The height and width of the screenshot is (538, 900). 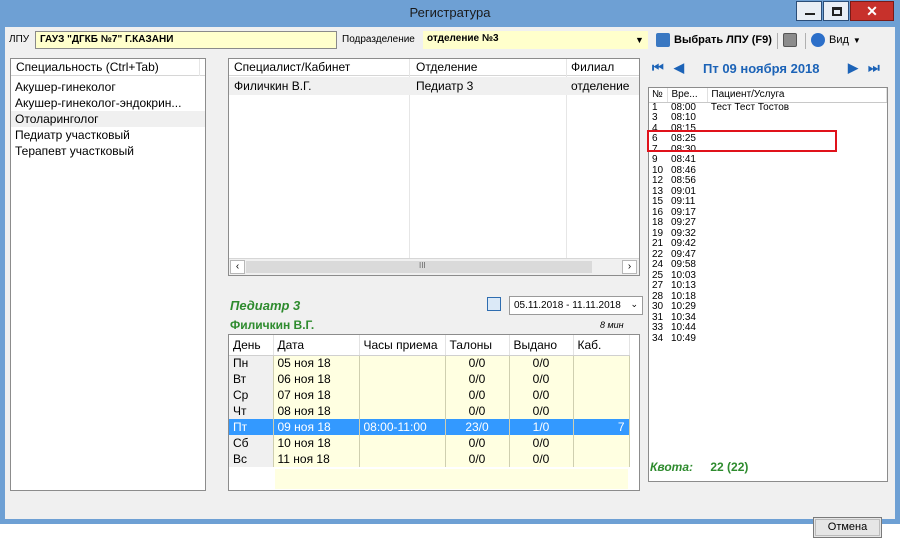 What do you see at coordinates (535, 40) in the screenshot?
I see `dept-combo: отделение №3` at bounding box center [535, 40].